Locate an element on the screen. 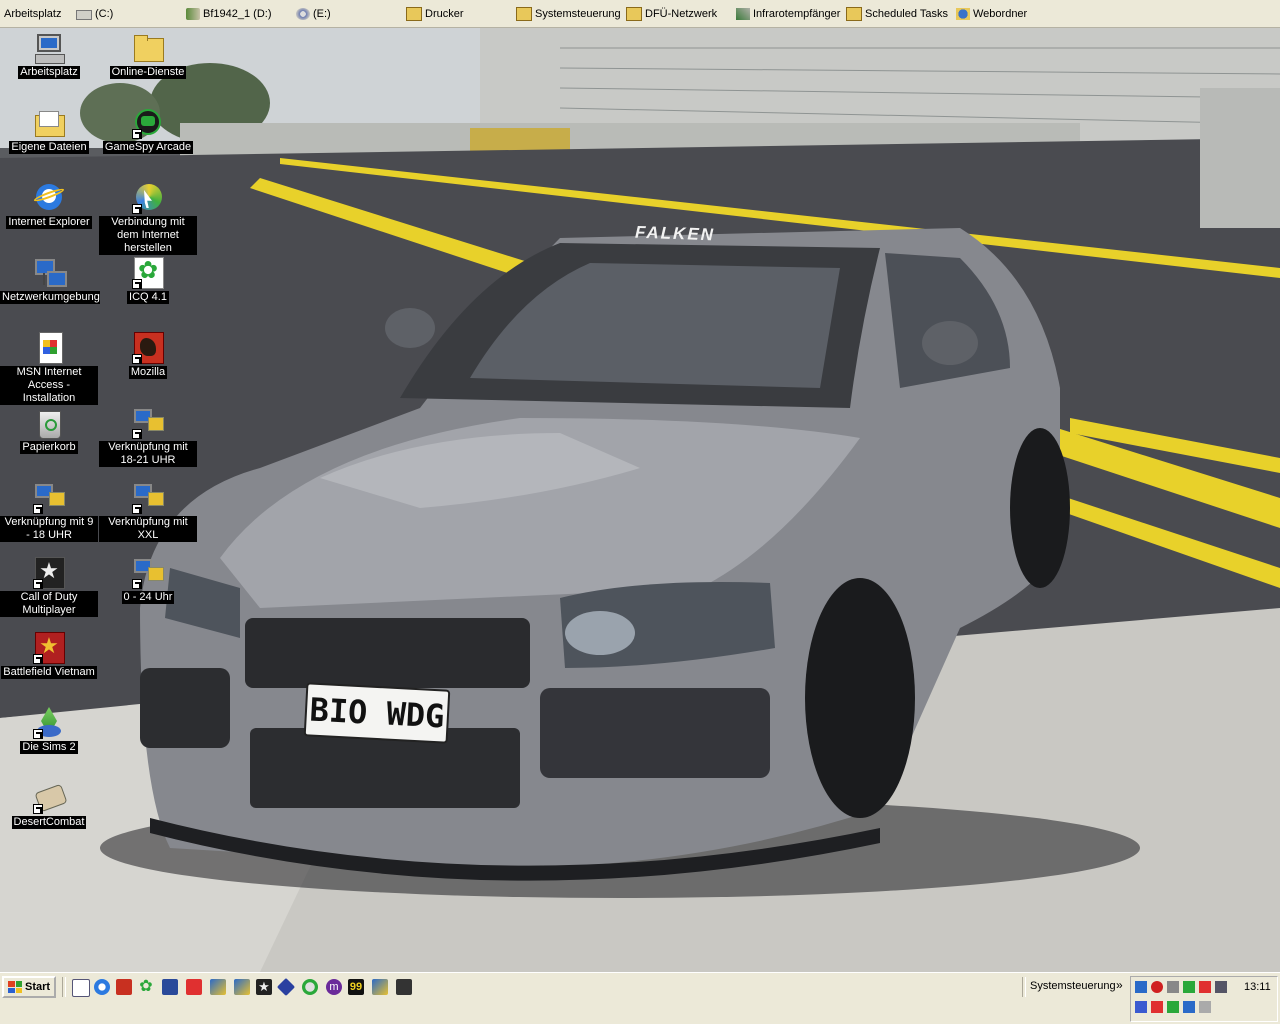 The image size is (1280, 1024). toolbar-item-label: Drucker is located at coordinates (444, 14).